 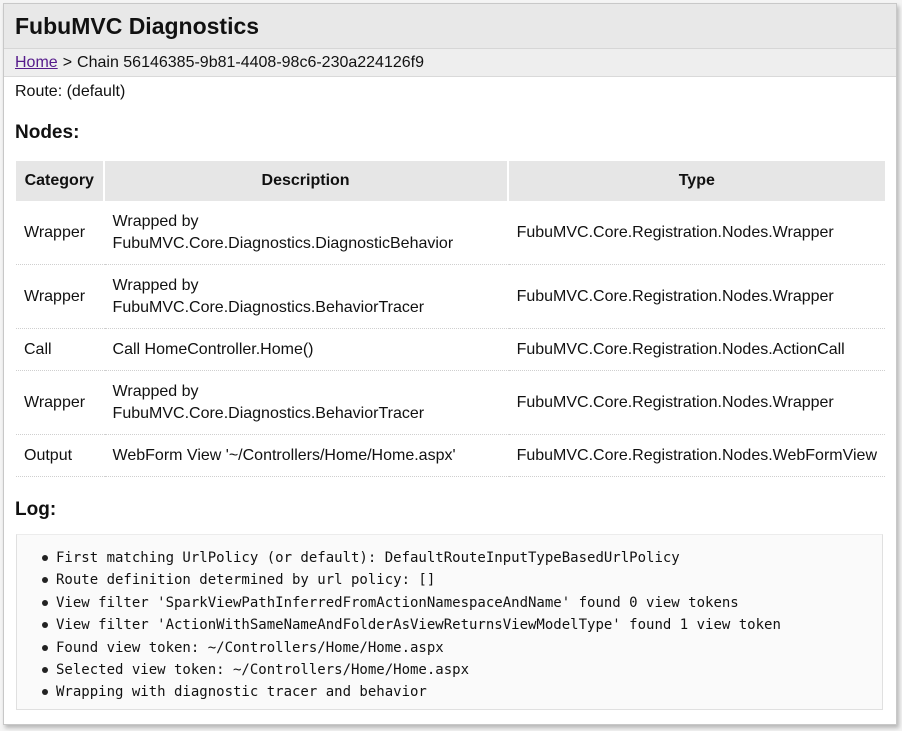 What do you see at coordinates (137, 25) in the screenshot?
I see `page-title: FubuMVC Diagnostics` at bounding box center [137, 25].